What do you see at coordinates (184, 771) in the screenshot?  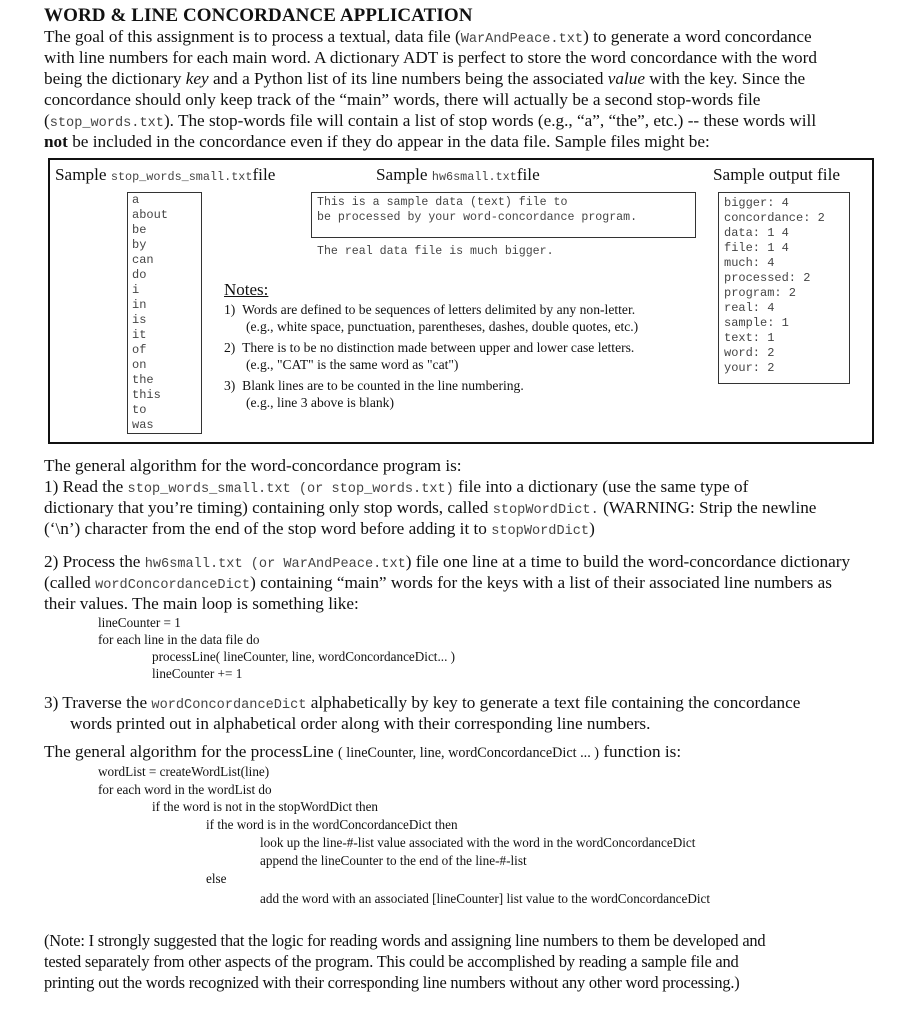 I see `pseudocode-line: wordList = createWordList(line)` at bounding box center [184, 771].